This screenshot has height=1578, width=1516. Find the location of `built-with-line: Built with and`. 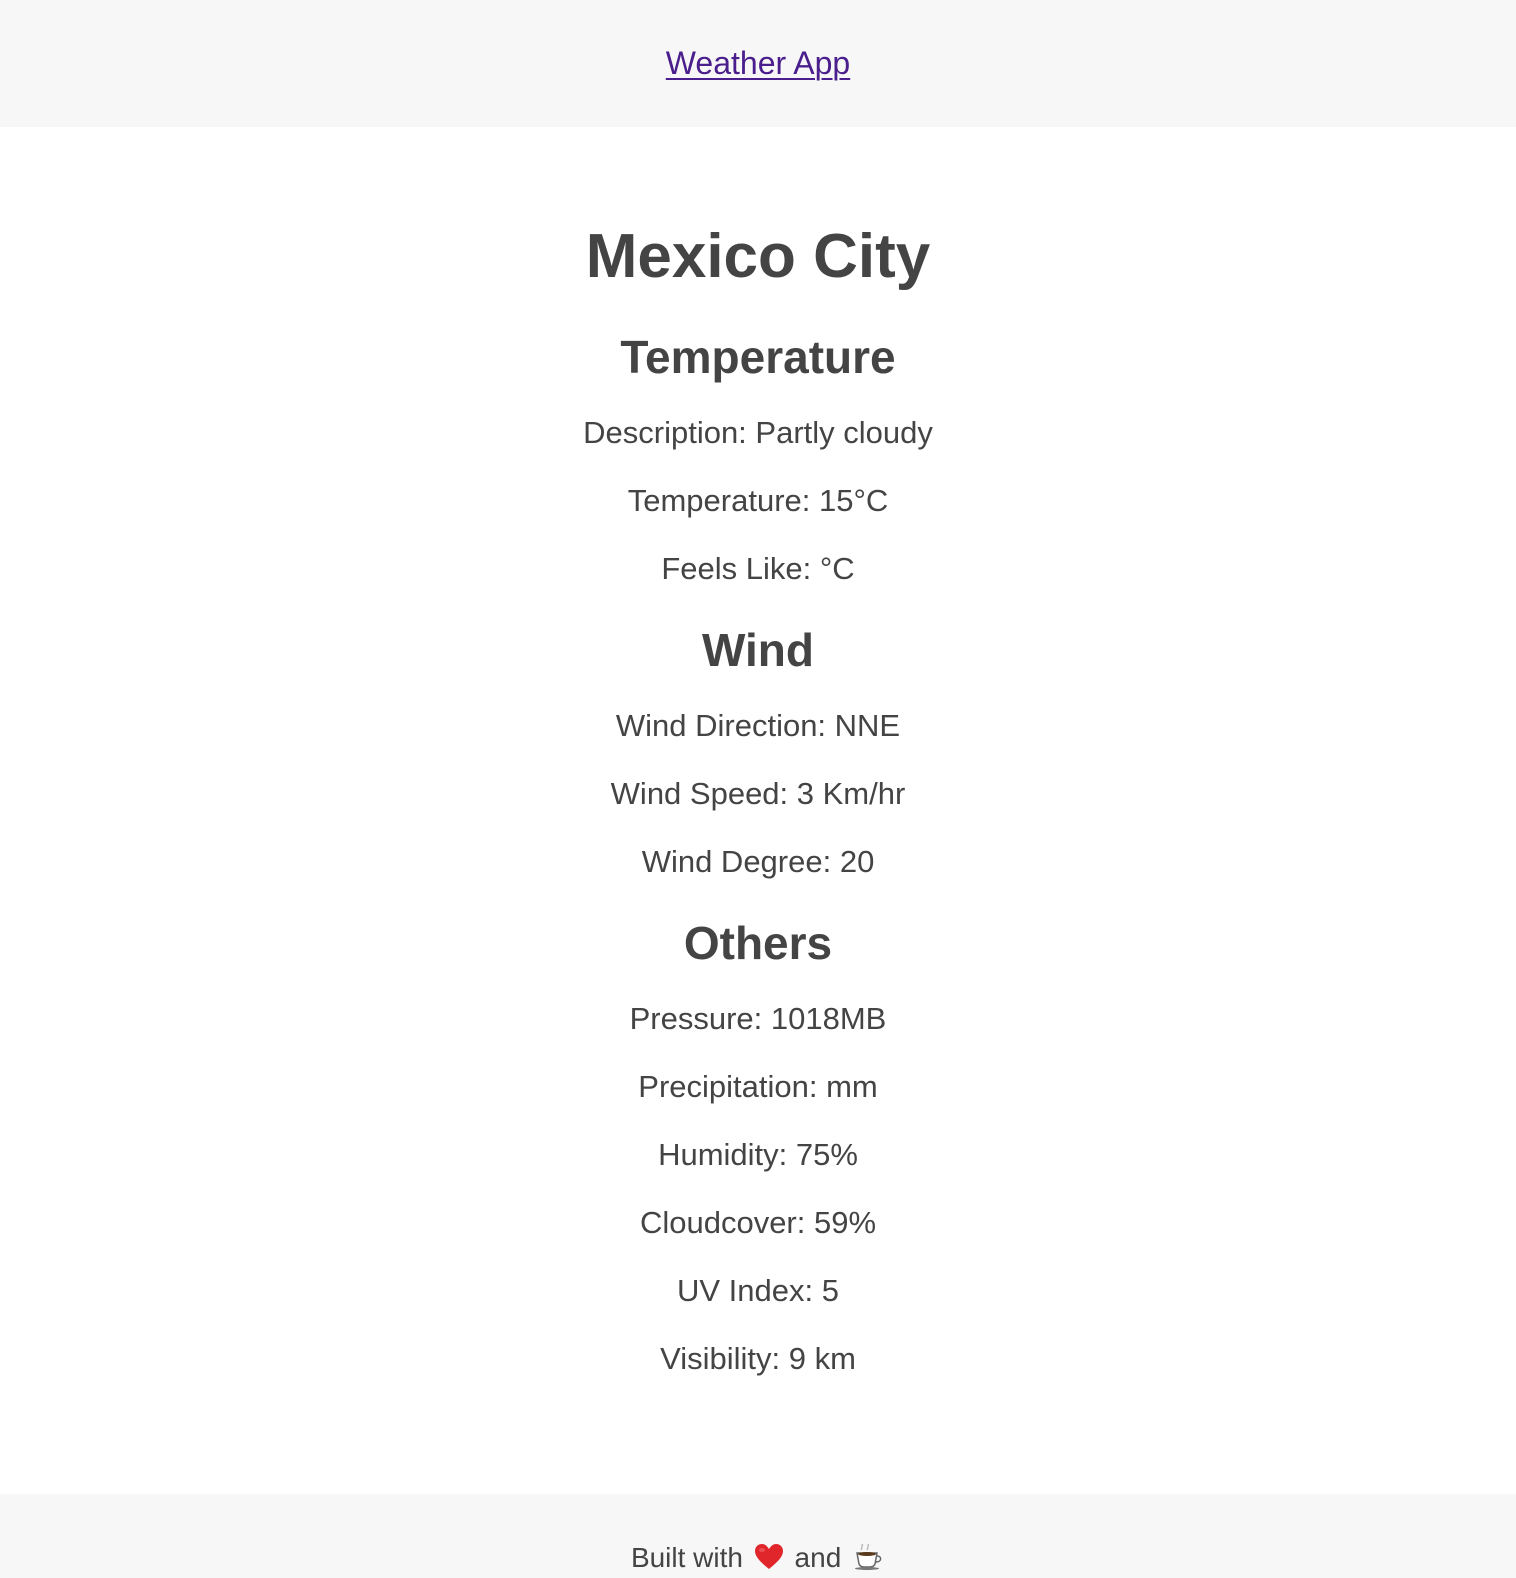

built-with-line: Built with and is located at coordinates (758, 1558).